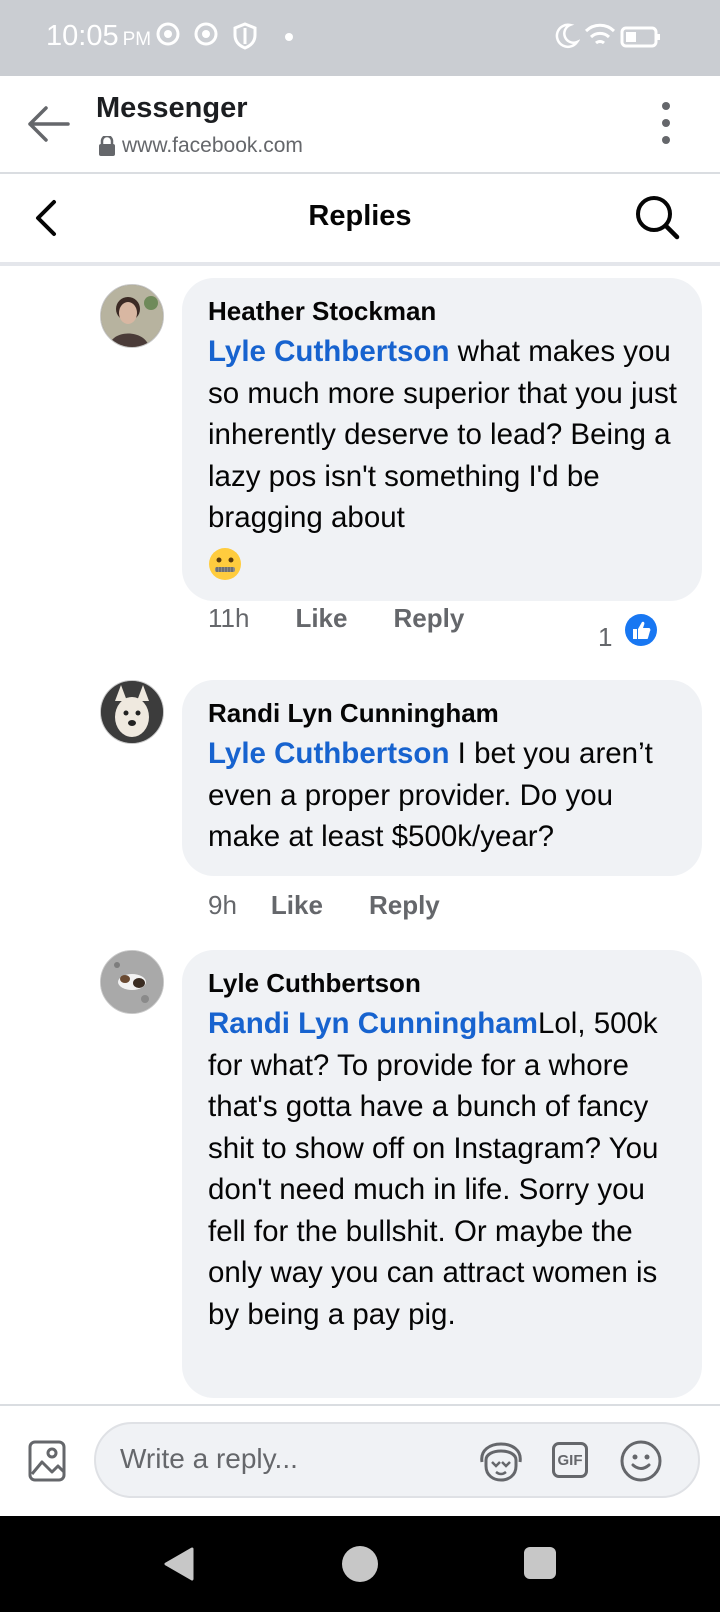 Image resolution: width=720 pixels, height=1612 pixels. I want to click on reply-input, so click(290, 1459).